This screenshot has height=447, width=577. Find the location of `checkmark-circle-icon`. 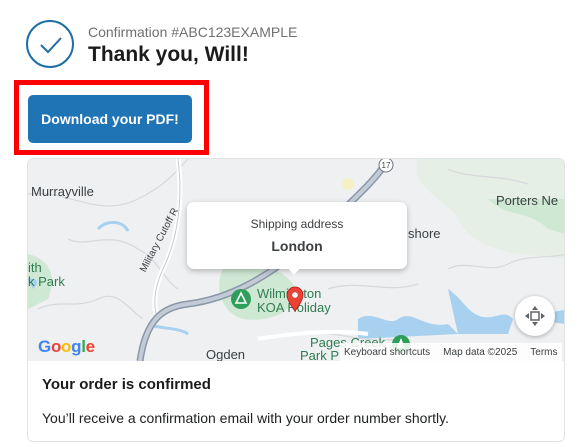

checkmark-circle-icon is located at coordinates (50, 44).